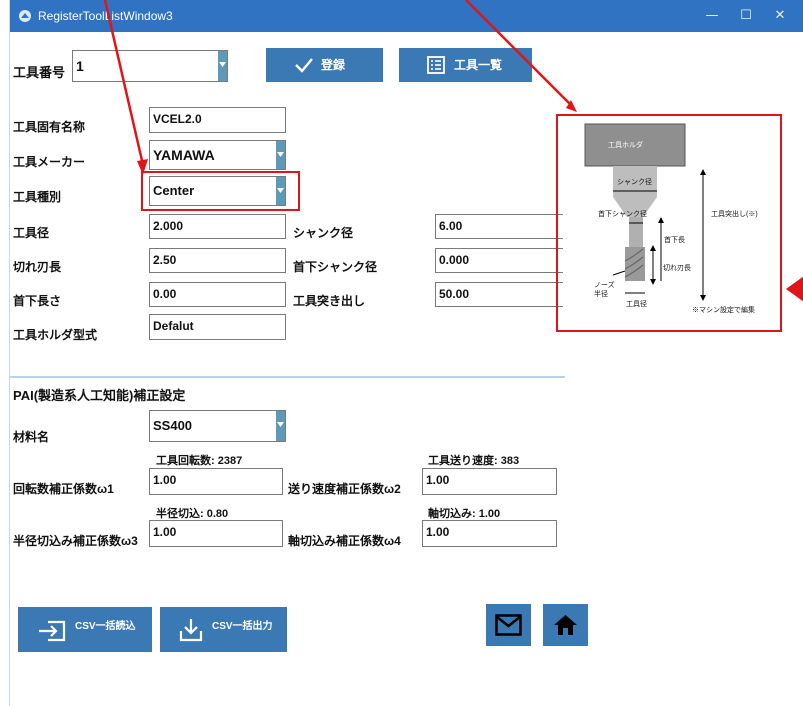 This screenshot has width=803, height=706. Describe the element at coordinates (199, 461) in the screenshot. I see `rpm-info: 工具回転数: 2387` at that location.